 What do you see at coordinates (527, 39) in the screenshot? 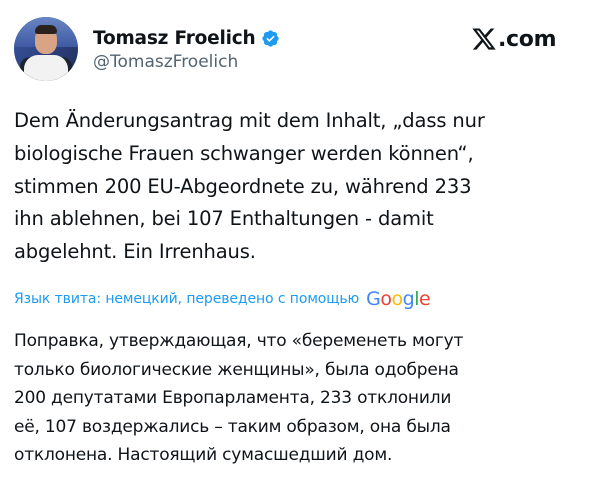
I see `brand-domain-text: .com` at bounding box center [527, 39].